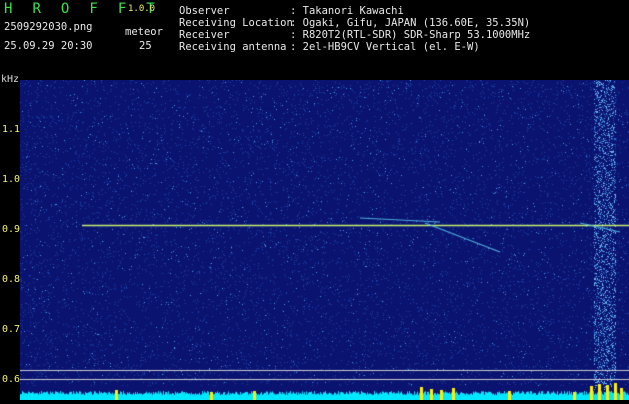 The width and height of the screenshot is (629, 404). Describe the element at coordinates (10, 79) in the screenshot. I see `unit-label: kHz` at that location.